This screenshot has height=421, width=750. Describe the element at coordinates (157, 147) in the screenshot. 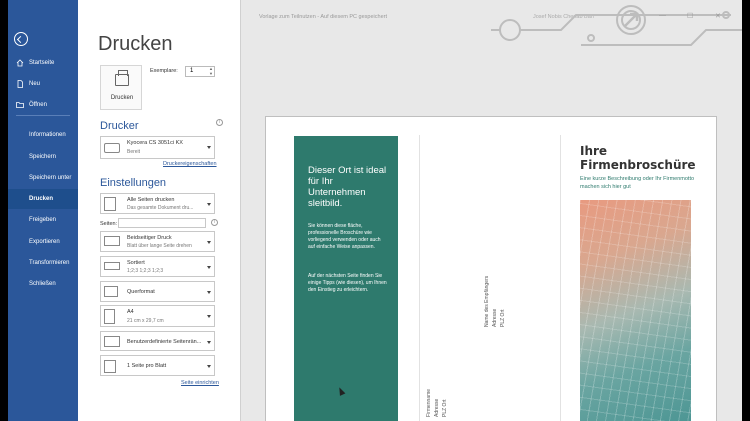

I see `printer-select: Kyocera CS 3051ci KX Bereit` at that location.